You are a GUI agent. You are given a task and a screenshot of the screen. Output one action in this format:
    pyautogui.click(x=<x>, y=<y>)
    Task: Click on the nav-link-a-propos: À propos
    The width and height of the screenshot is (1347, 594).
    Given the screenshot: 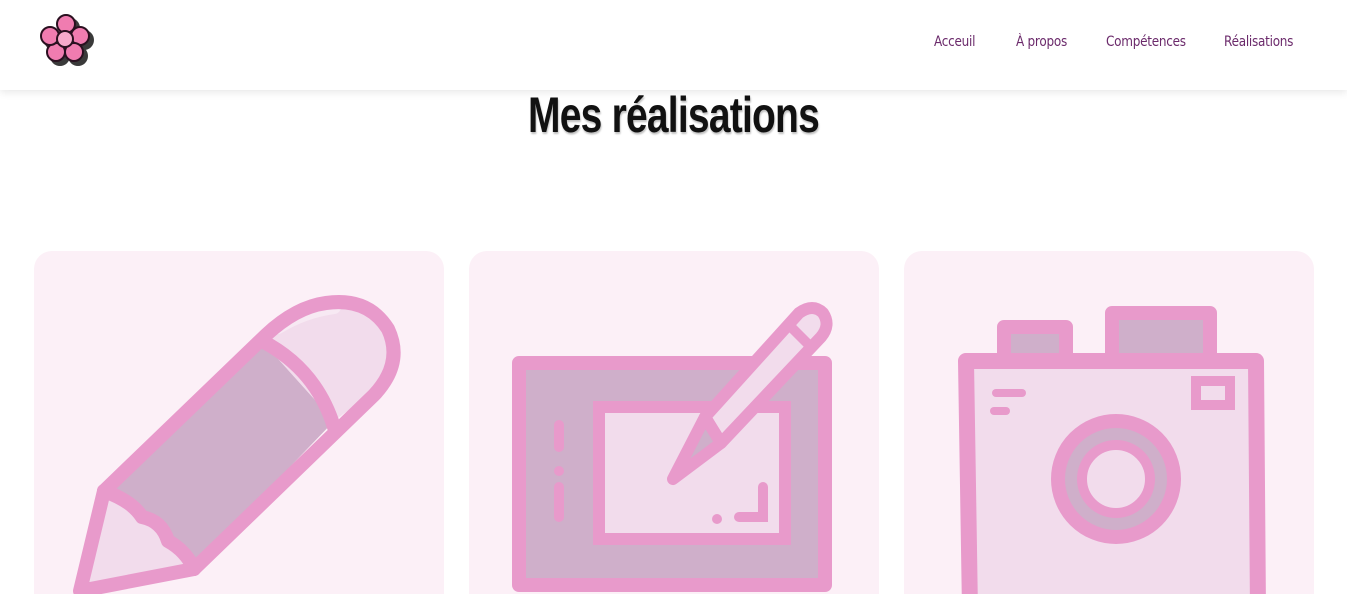 What is the action you would take?
    pyautogui.click(x=1041, y=42)
    